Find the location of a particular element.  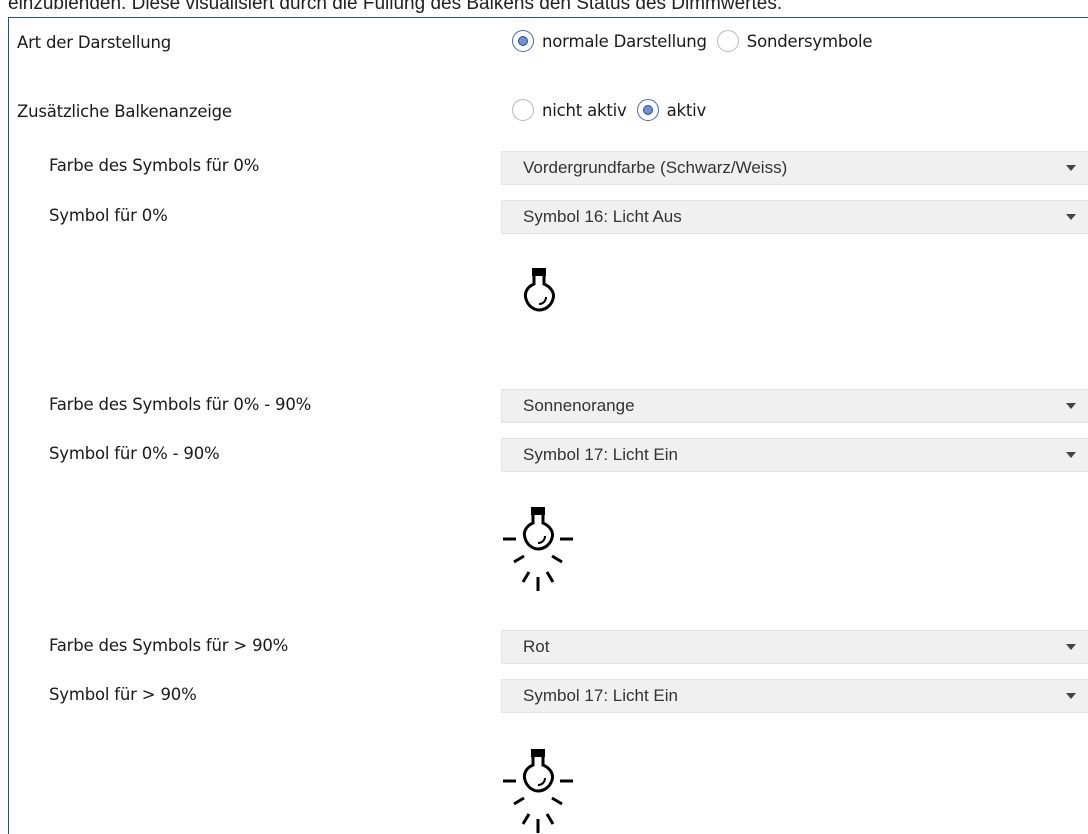

label-symbol-0-90: Symbol für 0% - 90% is located at coordinates (134, 453).